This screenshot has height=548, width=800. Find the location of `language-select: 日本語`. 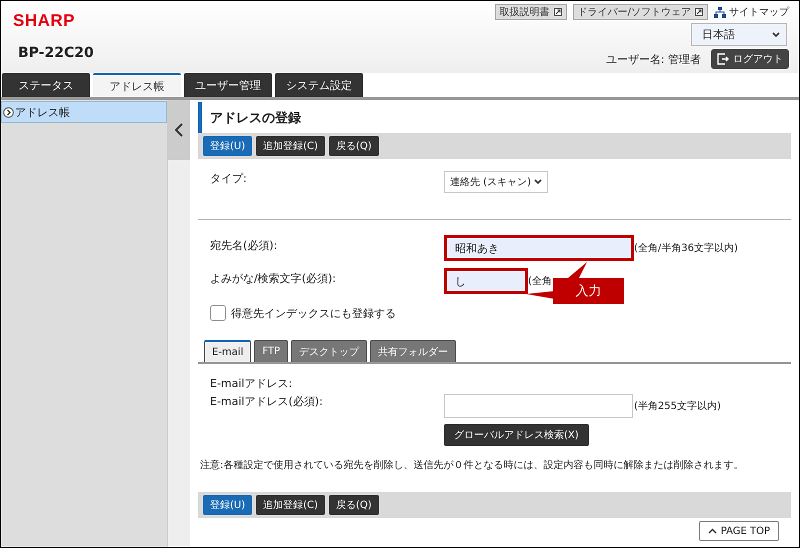

language-select: 日本語 is located at coordinates (739, 34).